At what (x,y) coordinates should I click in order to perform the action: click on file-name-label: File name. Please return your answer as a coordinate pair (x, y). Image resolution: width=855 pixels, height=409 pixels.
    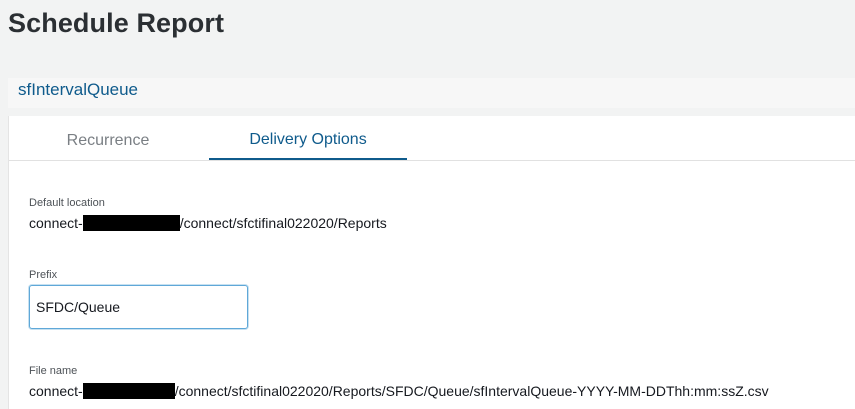
    Looking at the image, I should click on (53, 371).